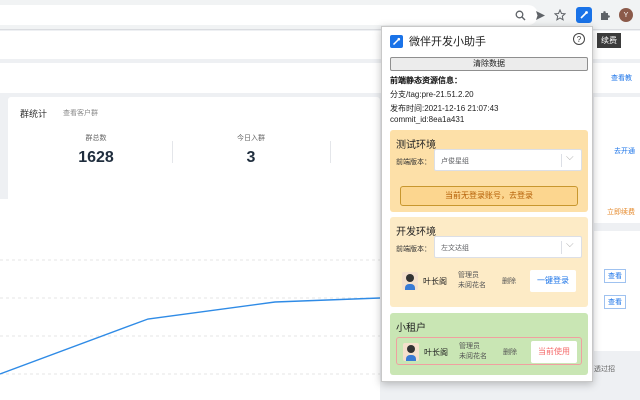 This screenshot has width=640, height=400. Describe the element at coordinates (426, 80) in the screenshot. I see `static-info-label: 前端静态资源信息：` at that location.